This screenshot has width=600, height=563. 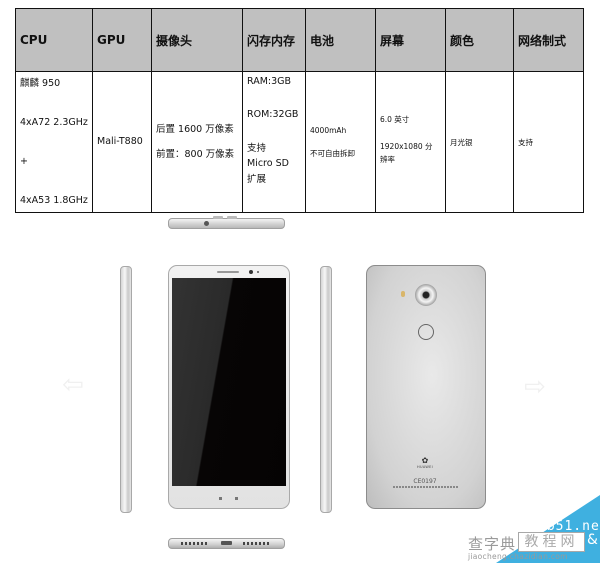 I want to click on watermark-tail: &, so click(x=592, y=540).